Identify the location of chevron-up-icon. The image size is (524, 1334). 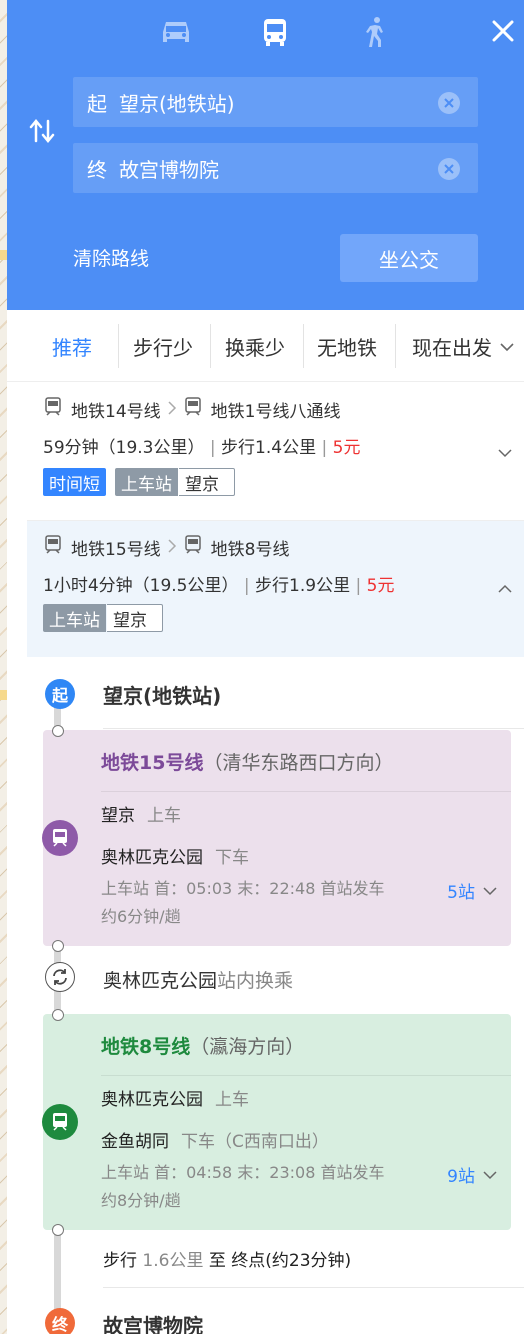
(505, 588).